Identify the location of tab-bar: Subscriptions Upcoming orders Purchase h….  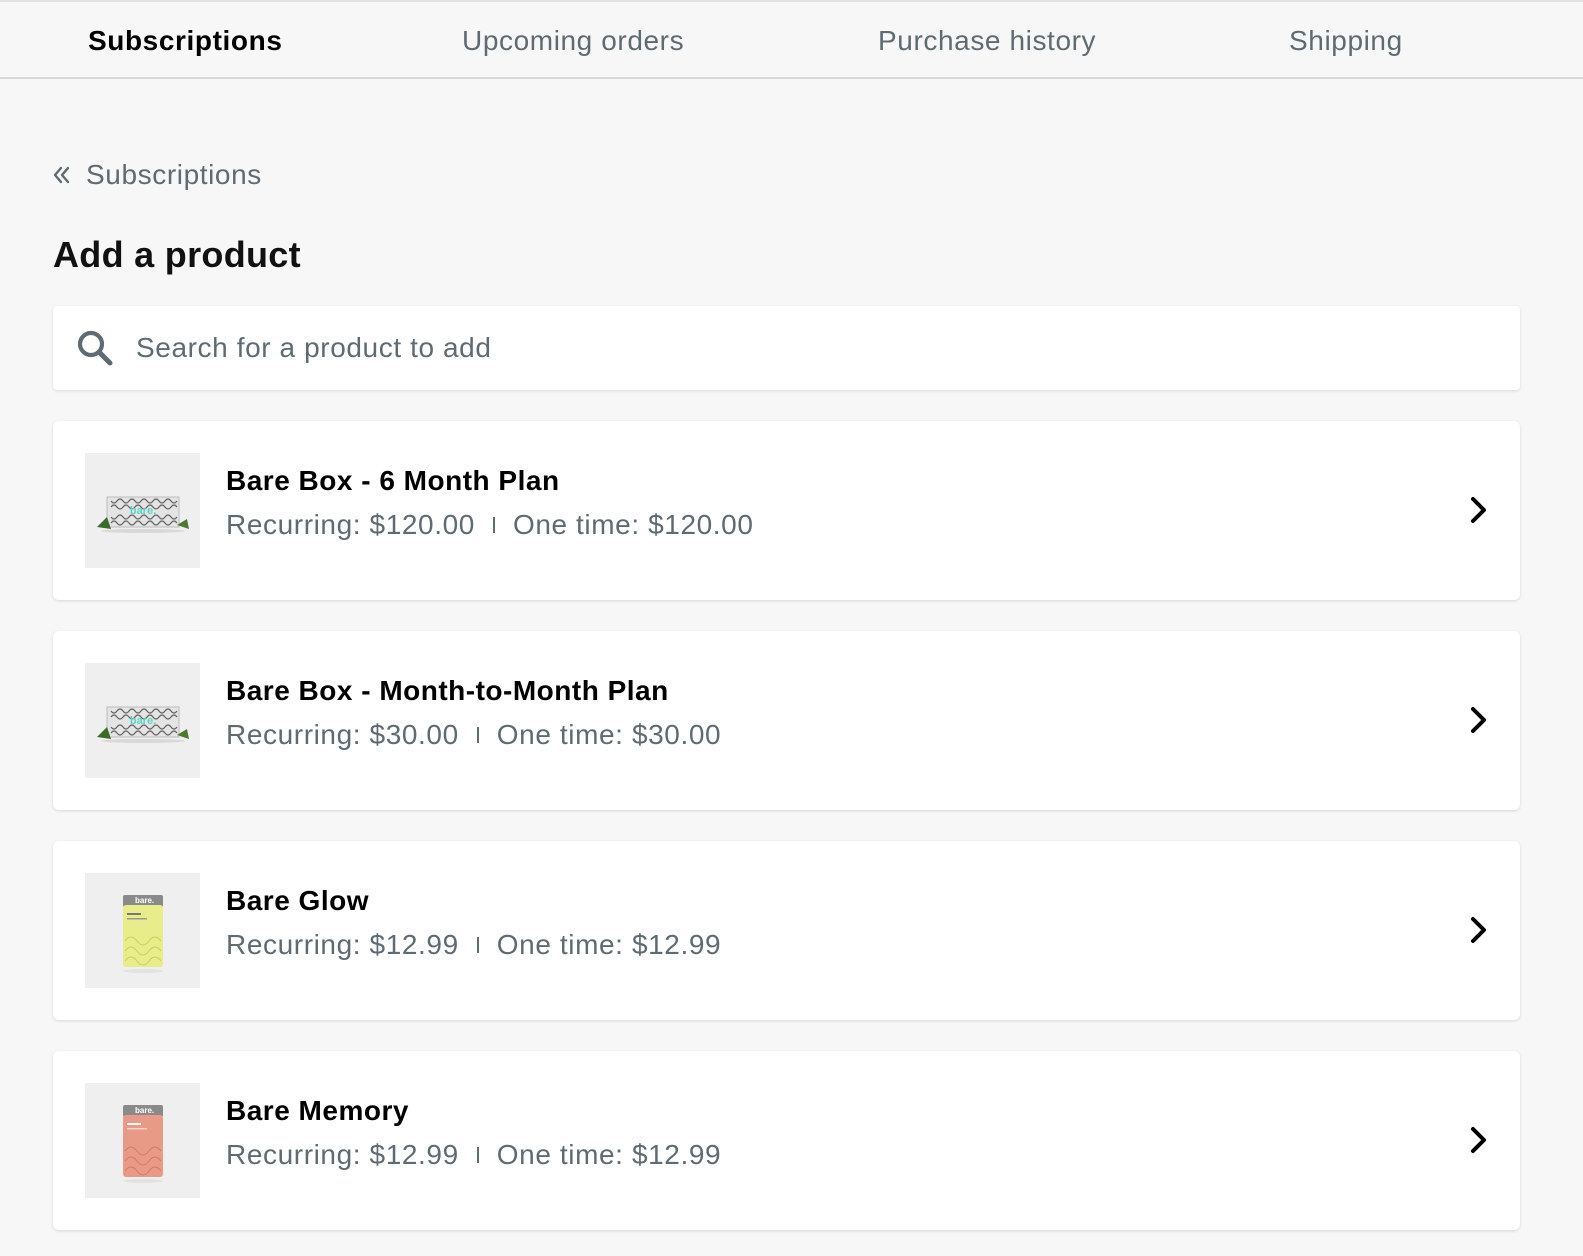
(791, 39).